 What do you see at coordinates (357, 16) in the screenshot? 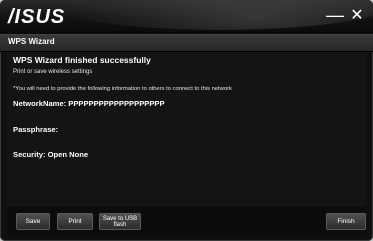
I see `close-icon: ✕` at bounding box center [357, 16].